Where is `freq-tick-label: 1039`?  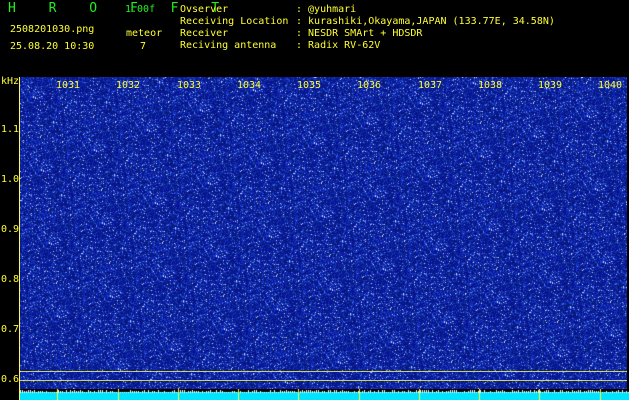
freq-tick-label: 1039 is located at coordinates (550, 85).